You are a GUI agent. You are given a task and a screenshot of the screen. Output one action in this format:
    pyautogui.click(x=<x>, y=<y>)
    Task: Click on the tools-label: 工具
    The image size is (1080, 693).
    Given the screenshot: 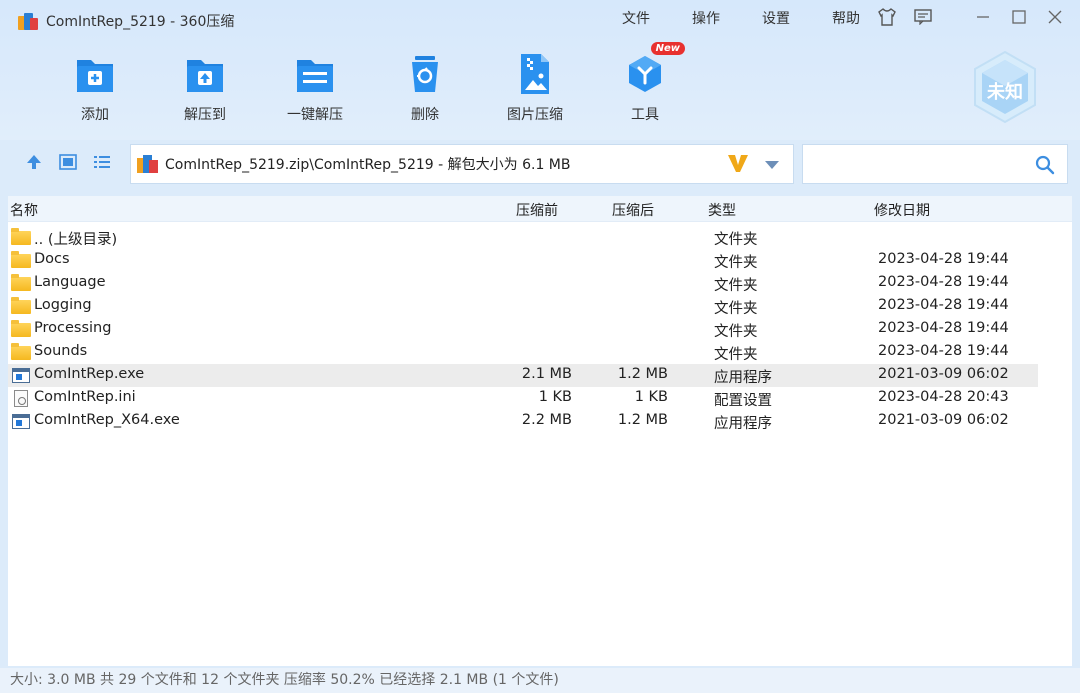 What is the action you would take?
    pyautogui.click(x=645, y=115)
    